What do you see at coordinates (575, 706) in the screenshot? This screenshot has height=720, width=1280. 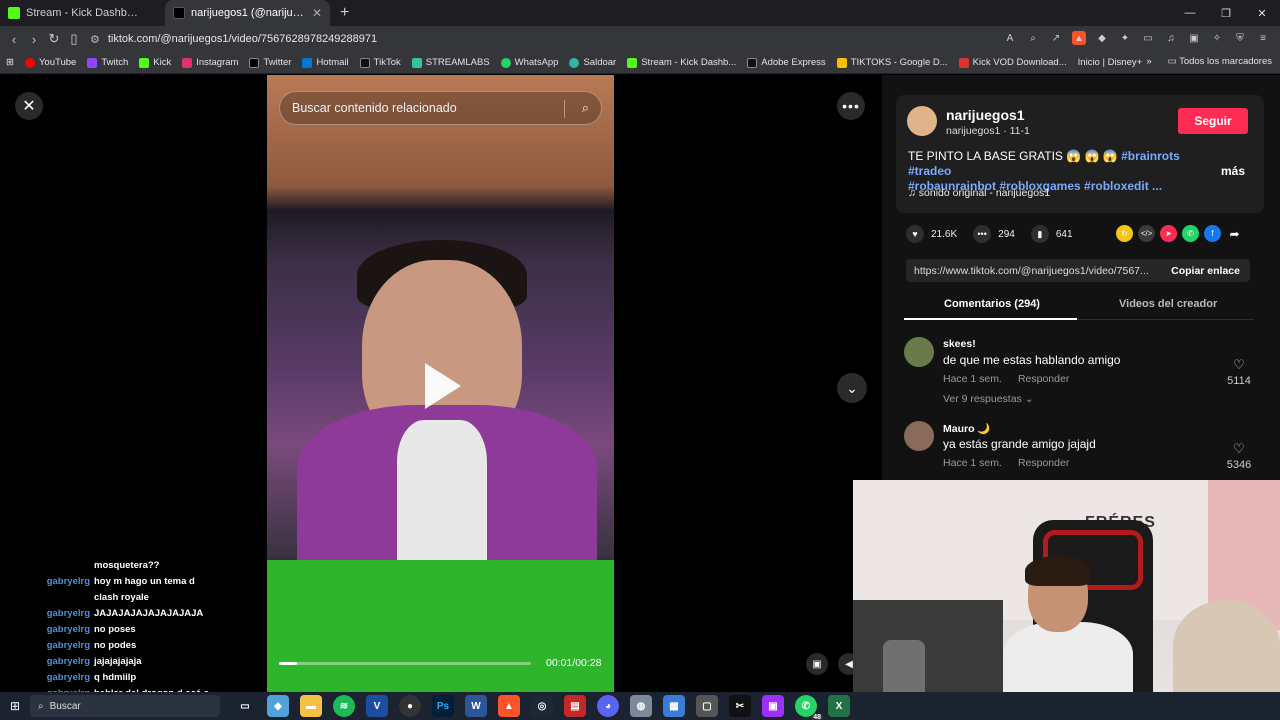 I see `app-icon: ▤` at bounding box center [575, 706].